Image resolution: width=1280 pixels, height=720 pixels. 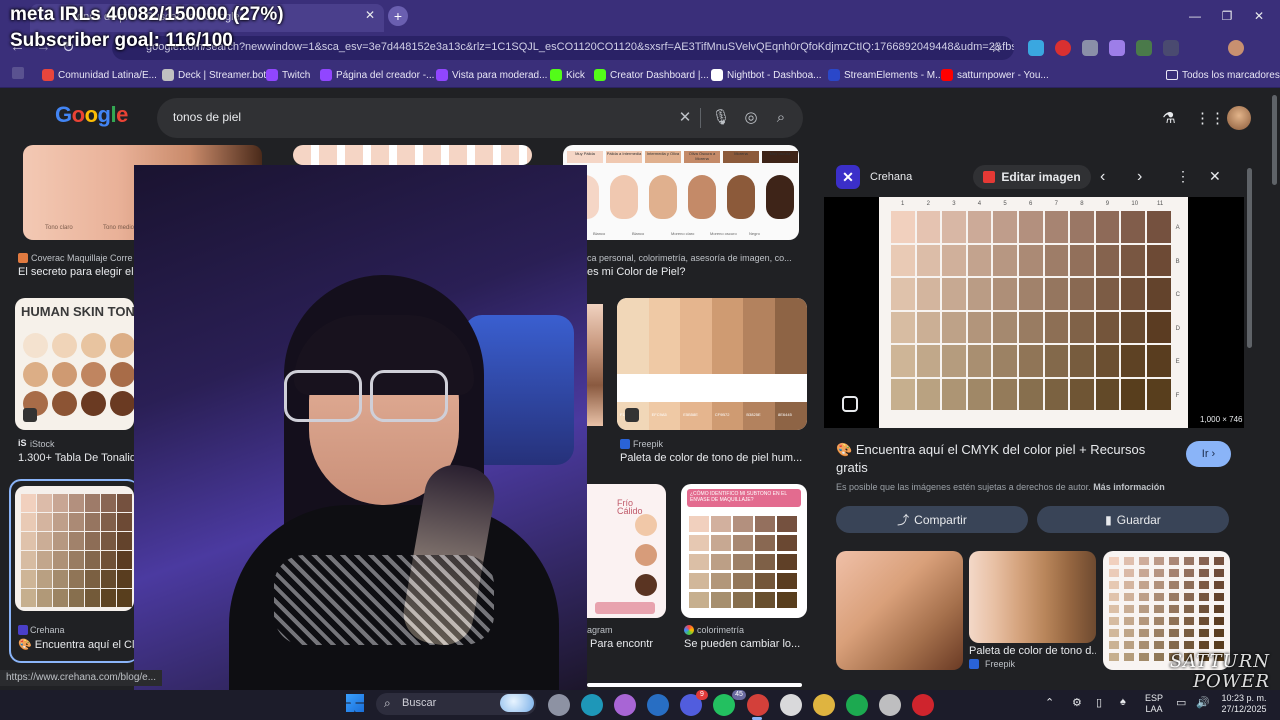 I want to click on bookmark-item: Deck | Streamer.bot, so click(x=214, y=75).